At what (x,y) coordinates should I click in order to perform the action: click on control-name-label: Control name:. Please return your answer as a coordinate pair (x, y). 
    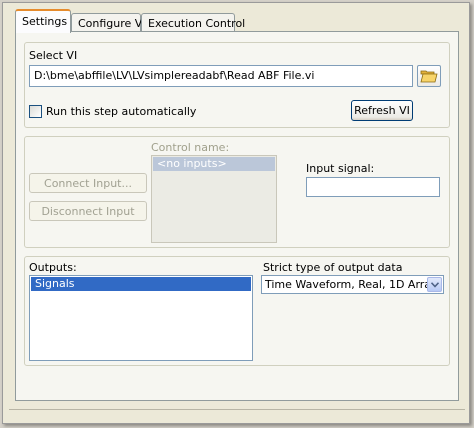
    Looking at the image, I should click on (190, 147).